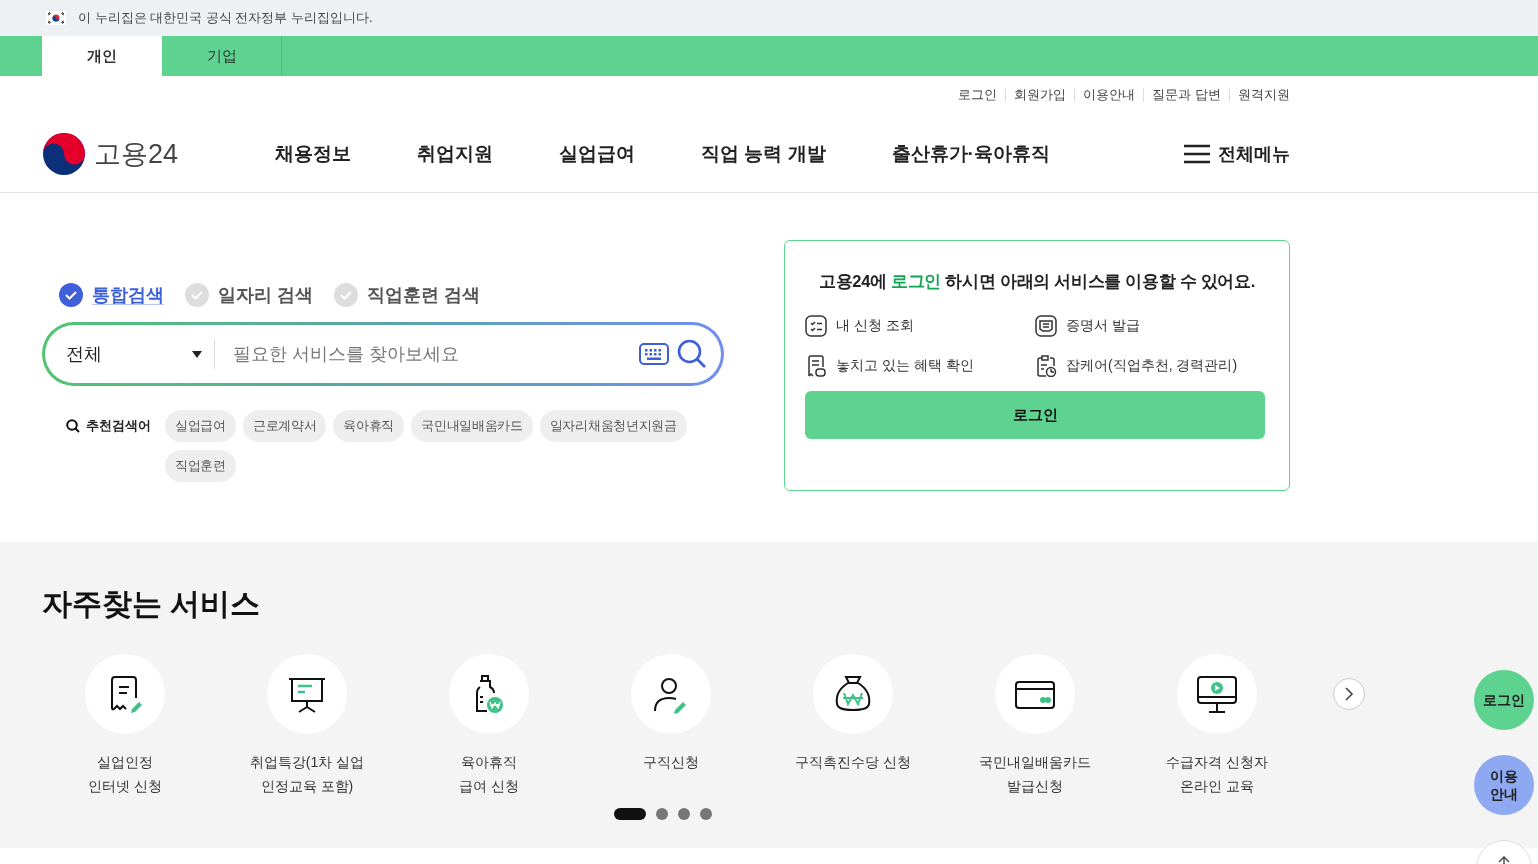 The width and height of the screenshot is (1538, 864). Describe the element at coordinates (1217, 726) in the screenshot. I see `service-shortcut: 수급자격 신청자 온라인 교육` at that location.